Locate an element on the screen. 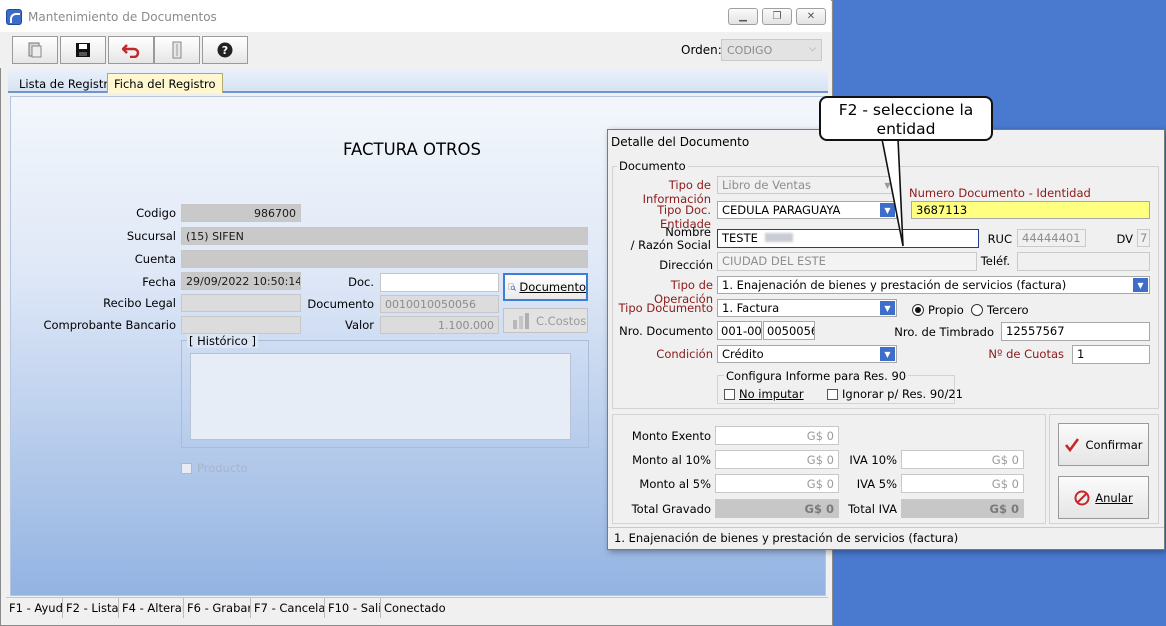 The width and height of the screenshot is (1166, 626). recibo-legal-field is located at coordinates (241, 303).